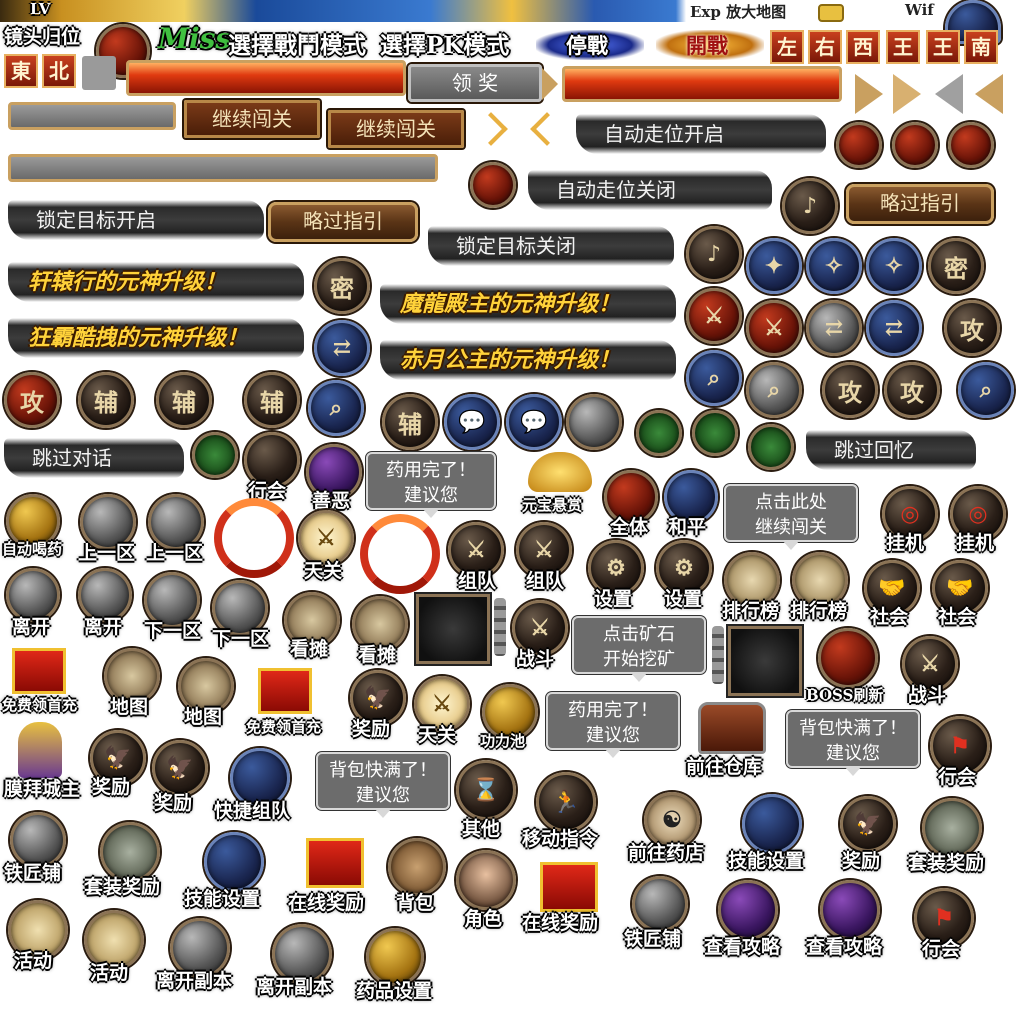  I want to click on assist-button-4: 辅, so click(410, 422).